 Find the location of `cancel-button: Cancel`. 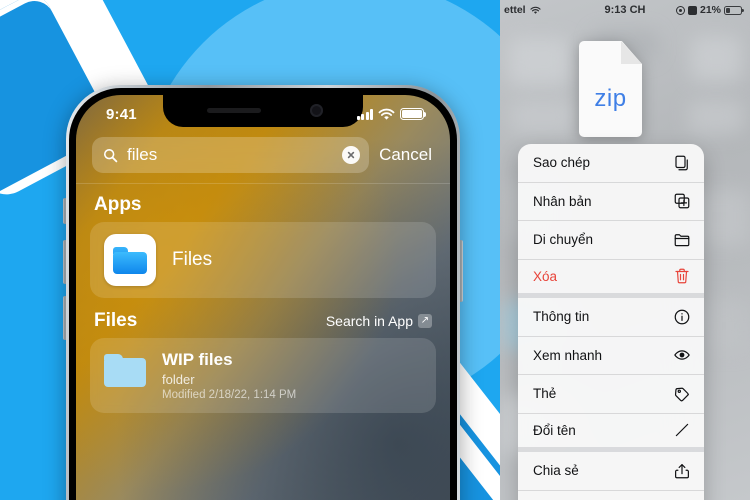

cancel-button: Cancel is located at coordinates (406, 155).